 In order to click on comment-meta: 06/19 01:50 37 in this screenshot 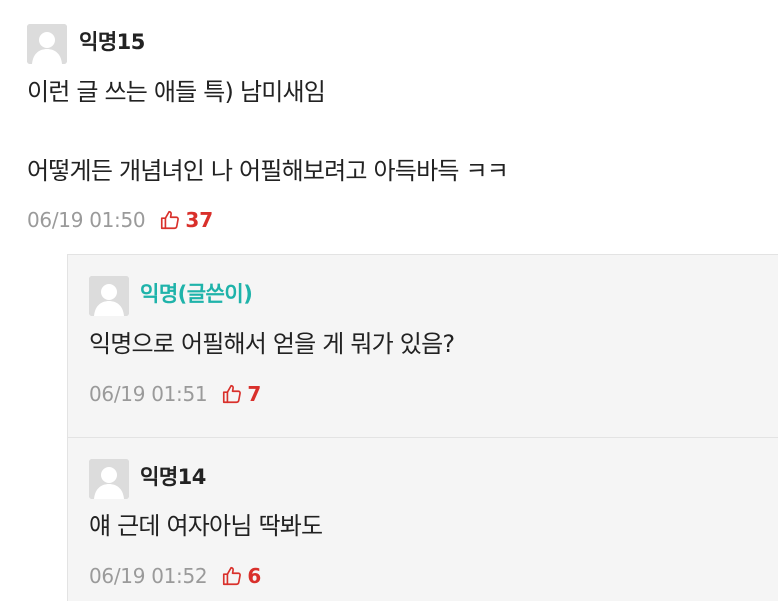, I will do `click(120, 220)`.